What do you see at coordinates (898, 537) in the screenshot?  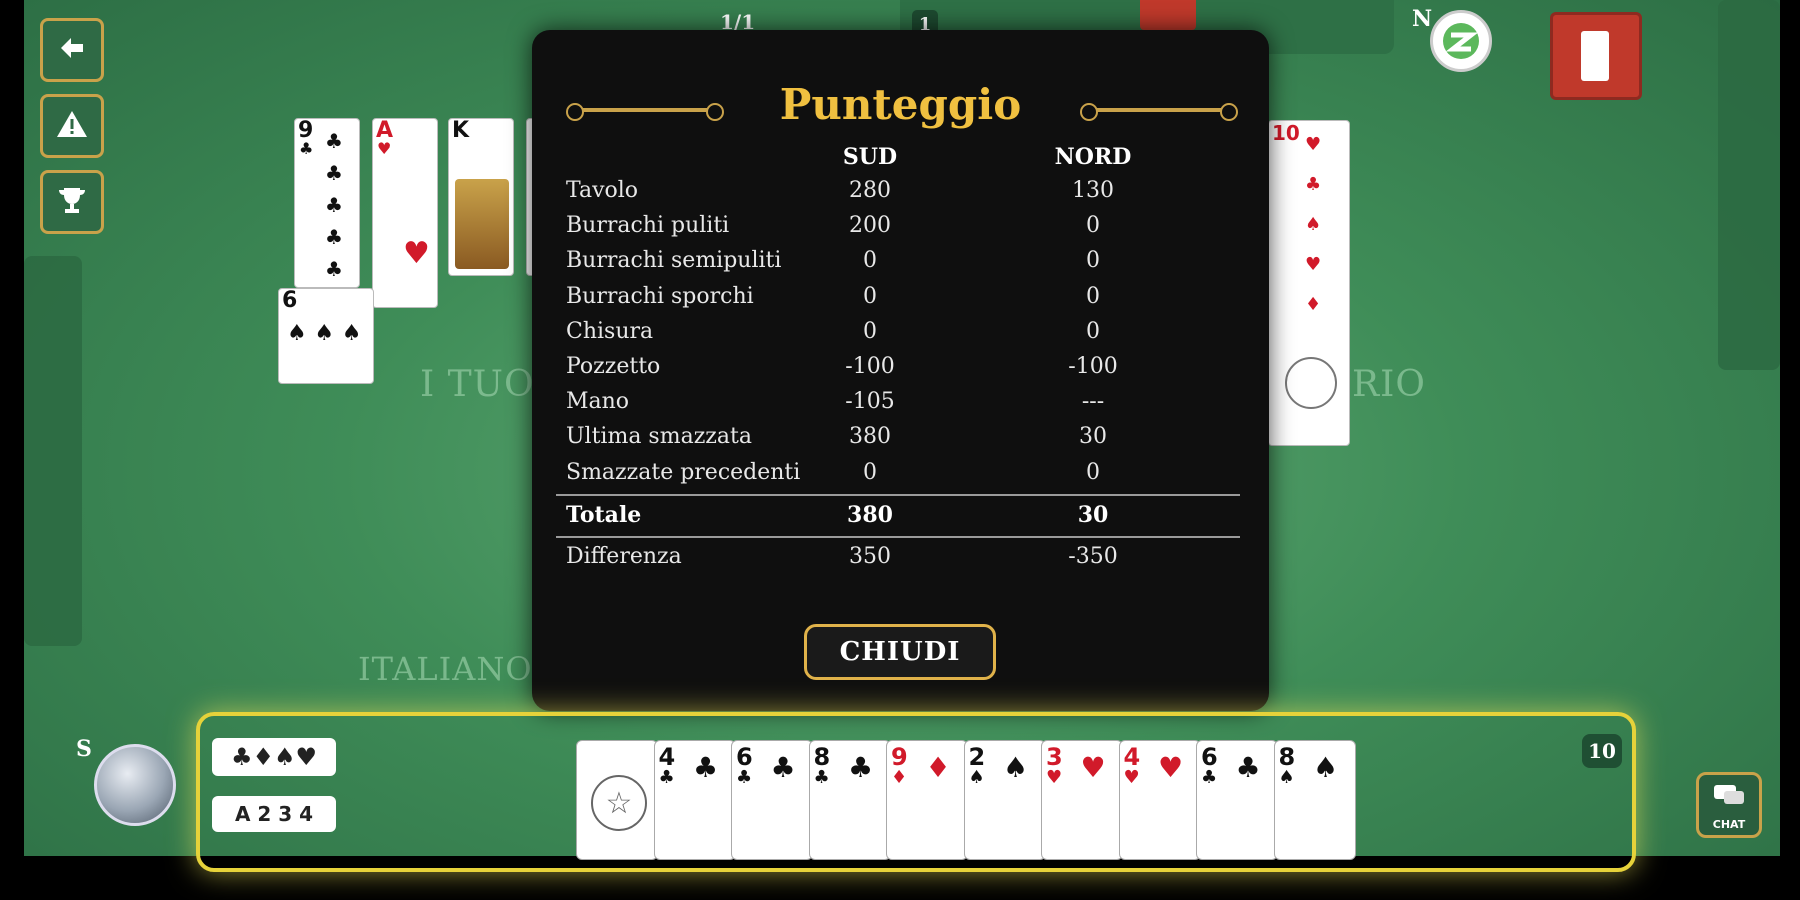 I see `total-separator-bottom` at bounding box center [898, 537].